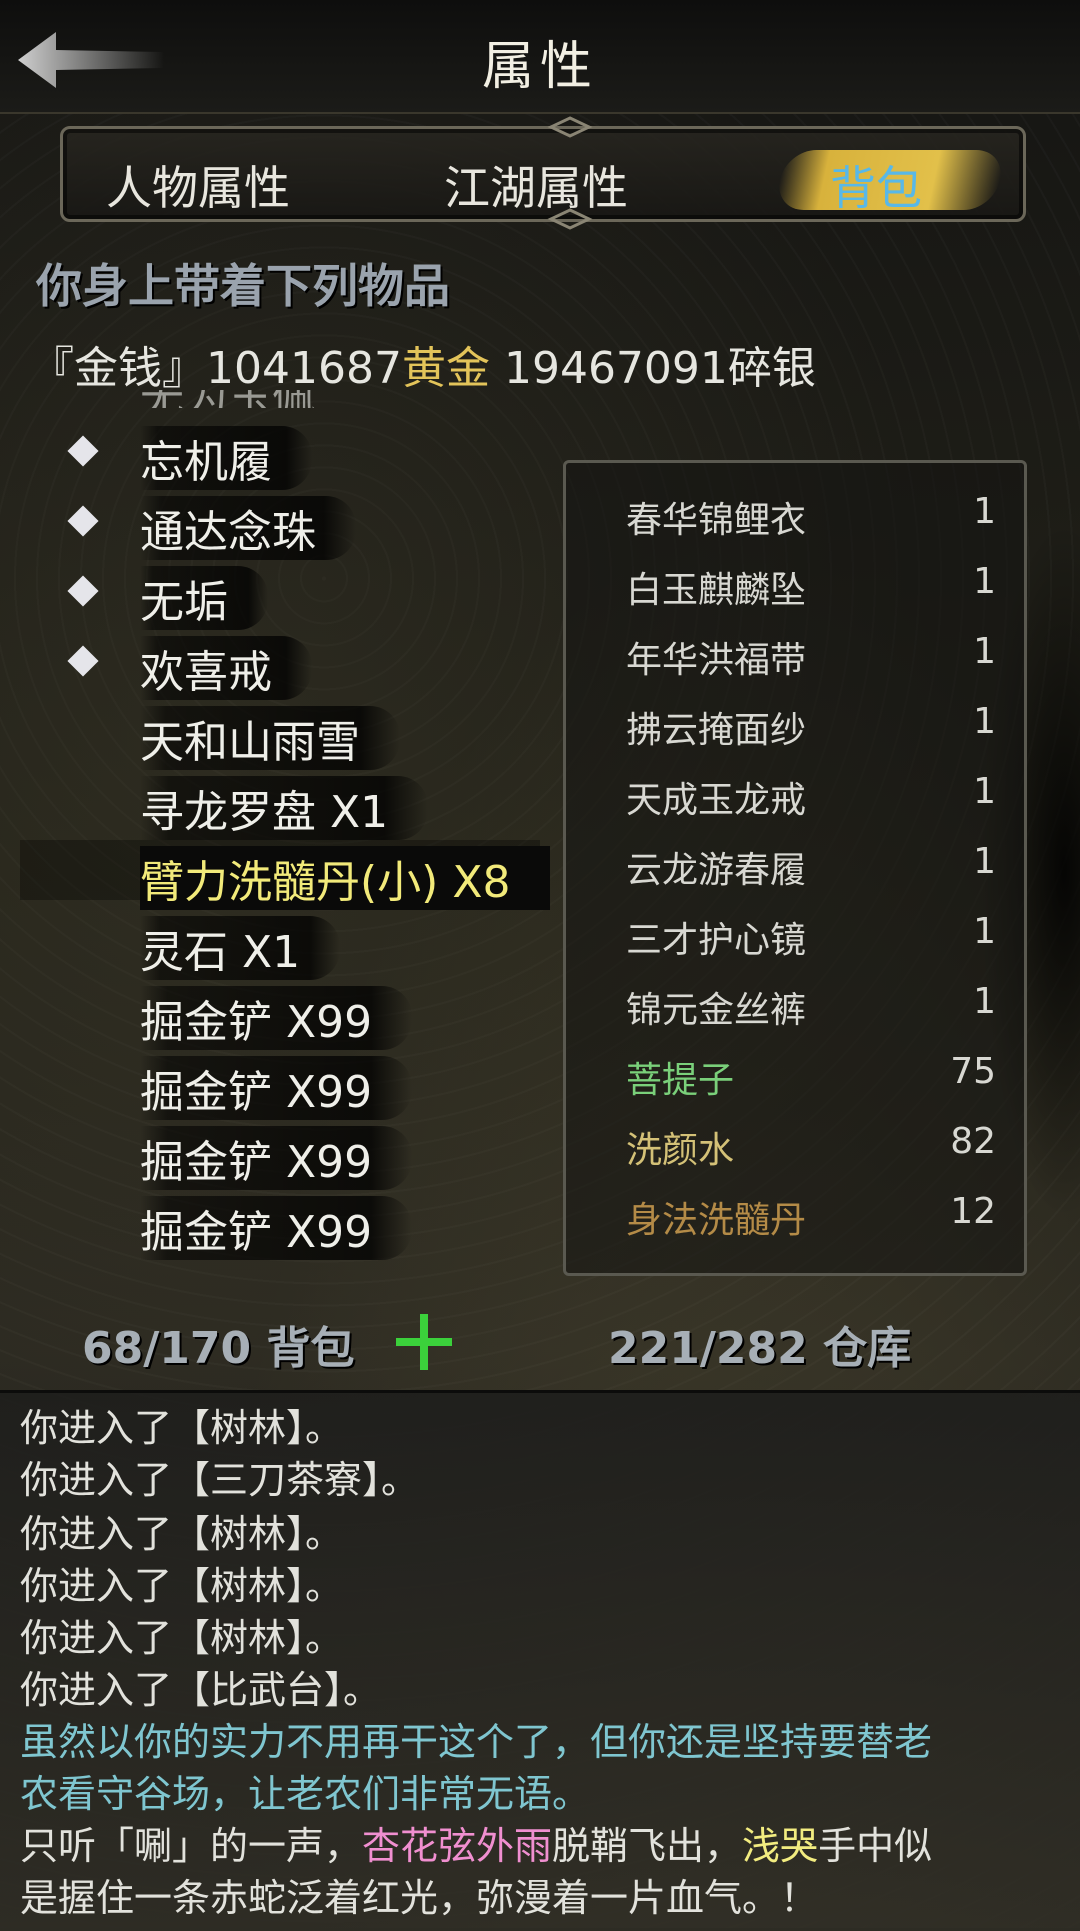  What do you see at coordinates (811, 1073) in the screenshot?
I see `storage-row: 菩提子 75` at bounding box center [811, 1073].